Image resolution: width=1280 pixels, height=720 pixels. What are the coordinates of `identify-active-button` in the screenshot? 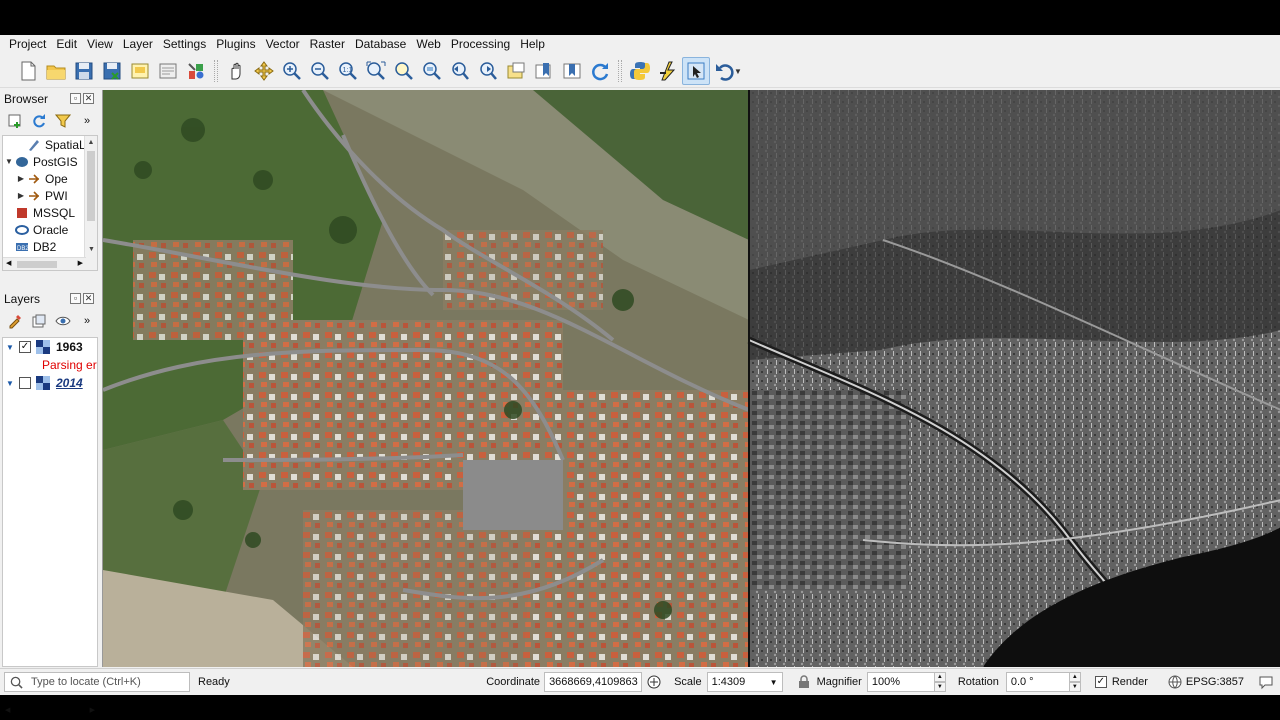 It's located at (696, 71).